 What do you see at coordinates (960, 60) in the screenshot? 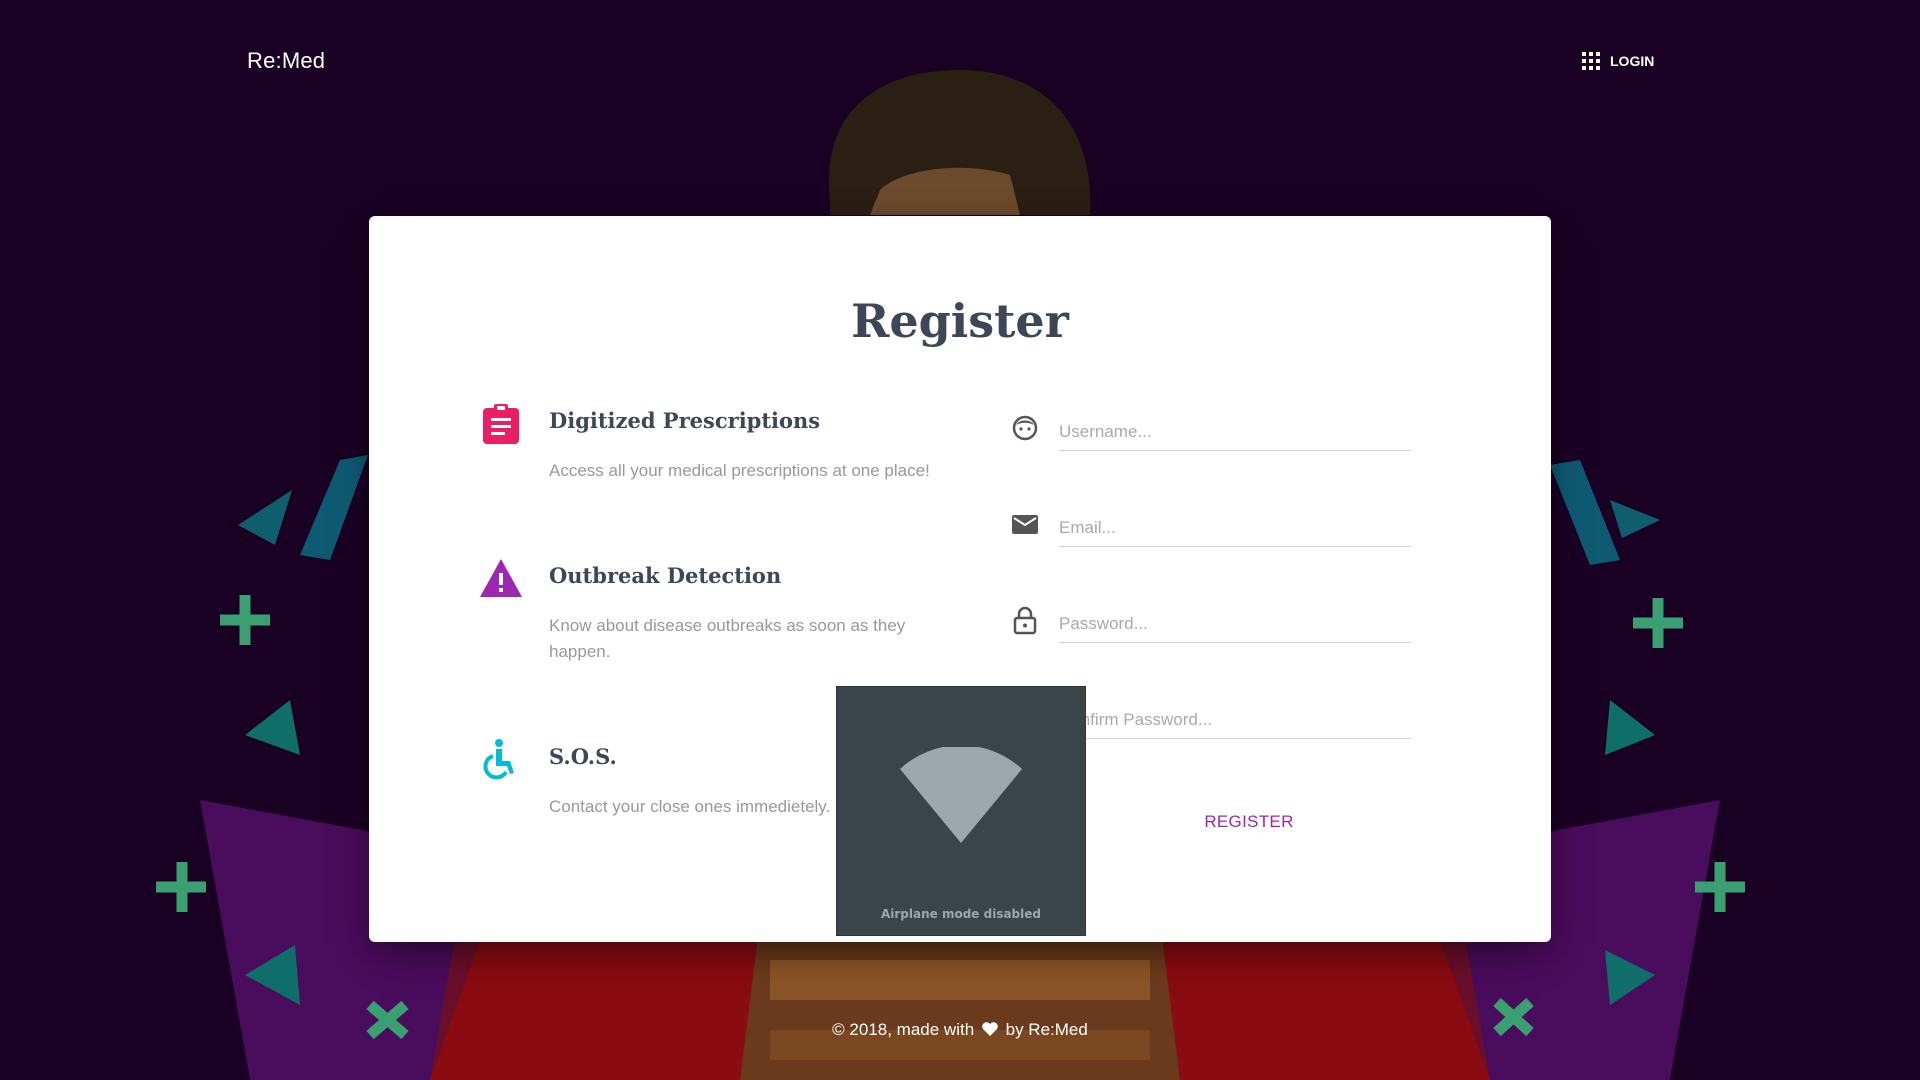
I see `top-navbar: Re:Med LOGIN` at bounding box center [960, 60].